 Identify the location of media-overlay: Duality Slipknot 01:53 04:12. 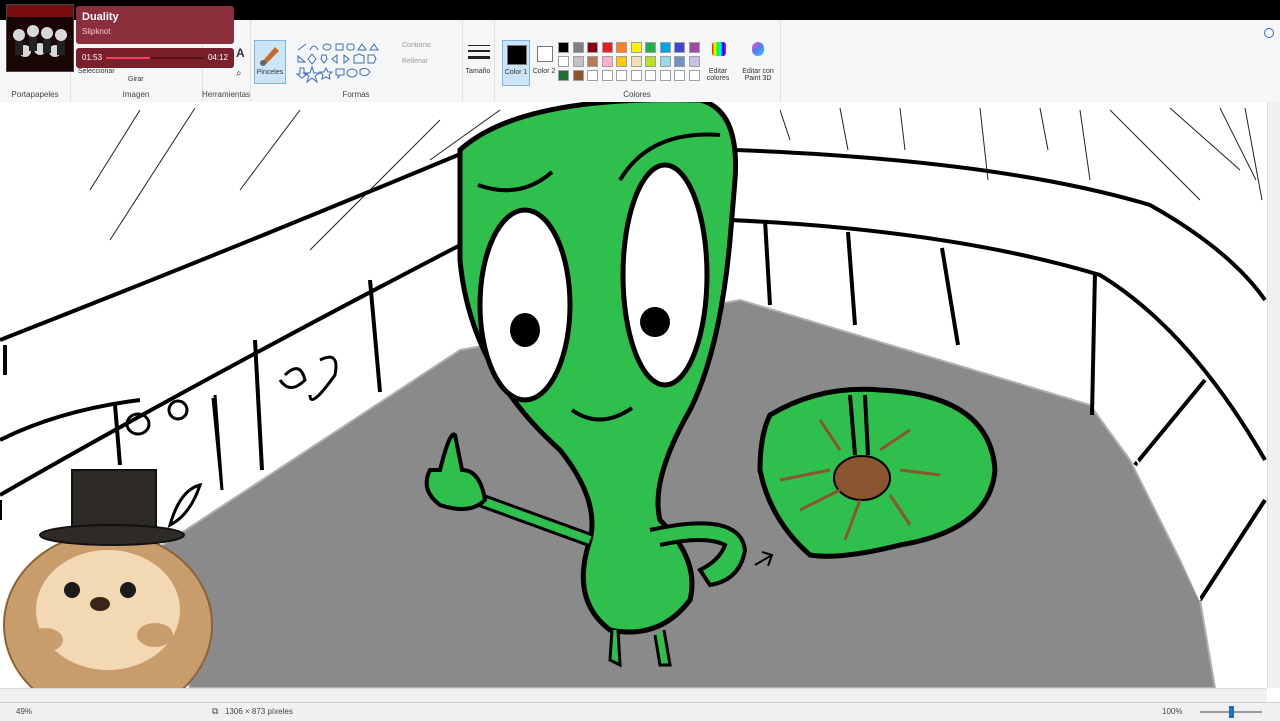
(120, 38).